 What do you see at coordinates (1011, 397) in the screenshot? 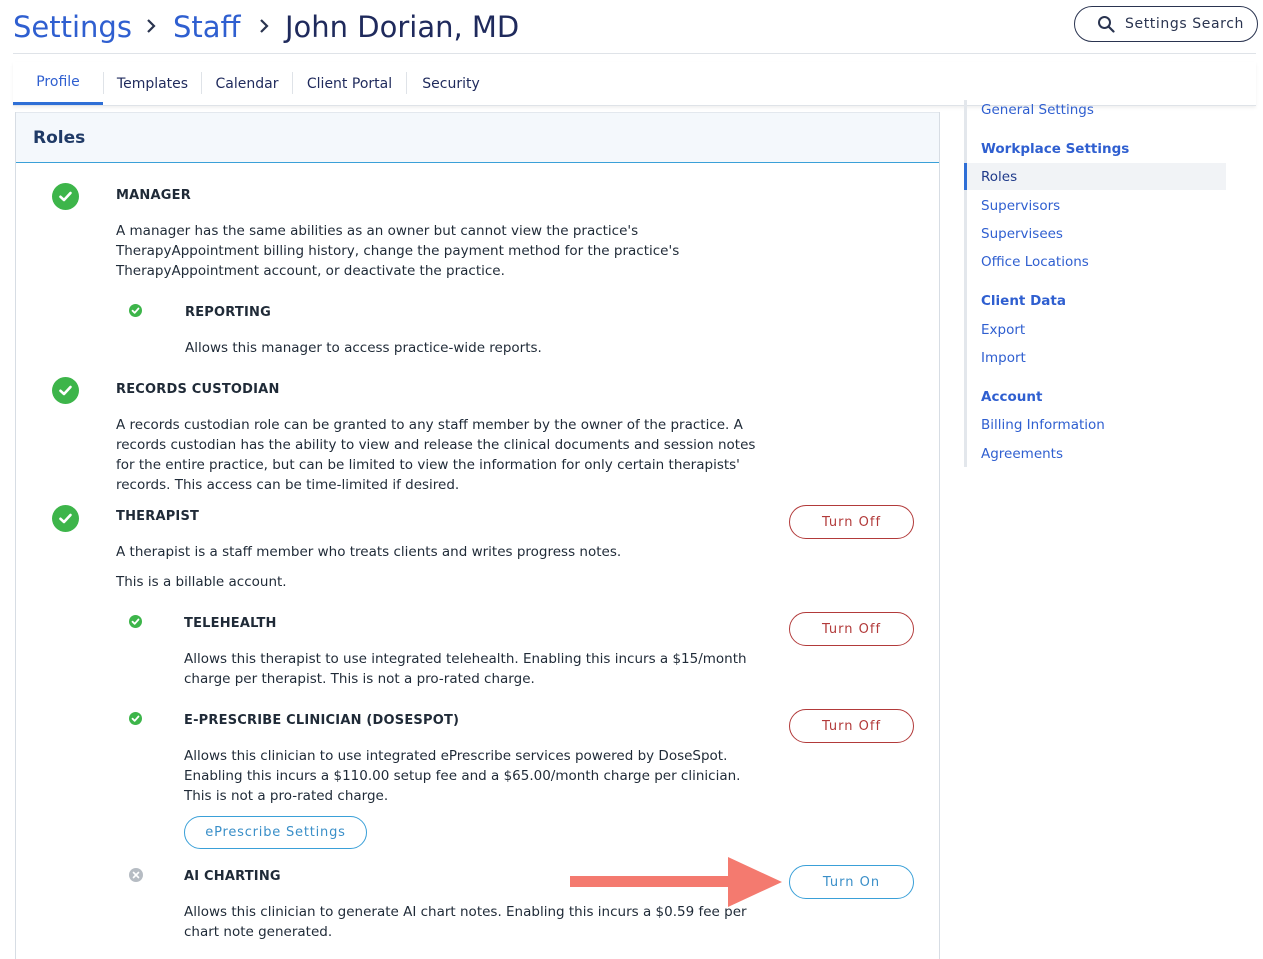
I see `nav-section-account: Account` at bounding box center [1011, 397].